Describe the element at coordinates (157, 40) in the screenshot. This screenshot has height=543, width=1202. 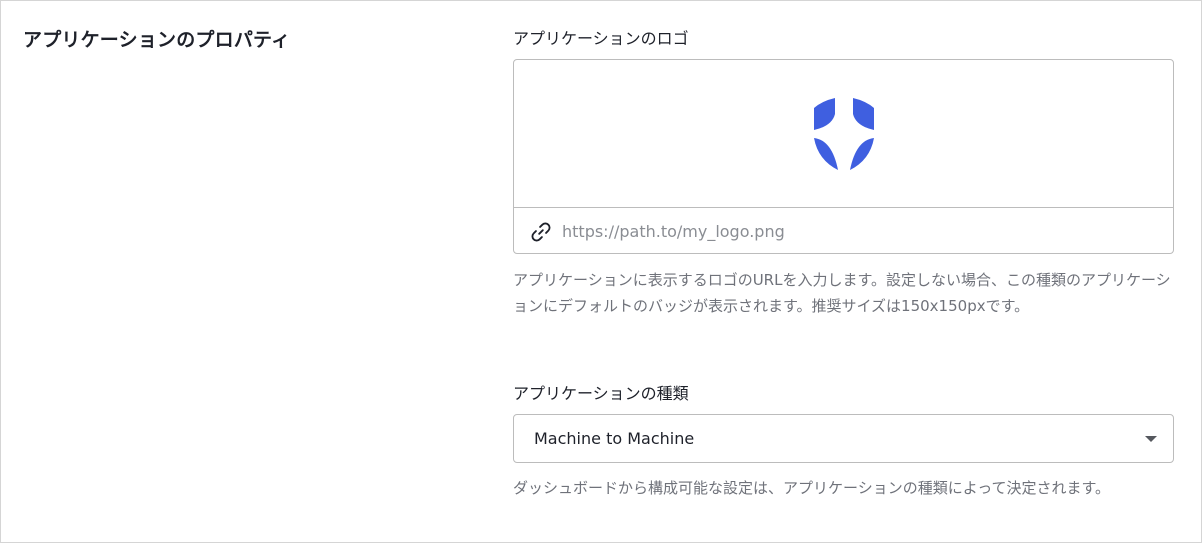
I see `section-title: アプリケーションのプロパティ` at that location.